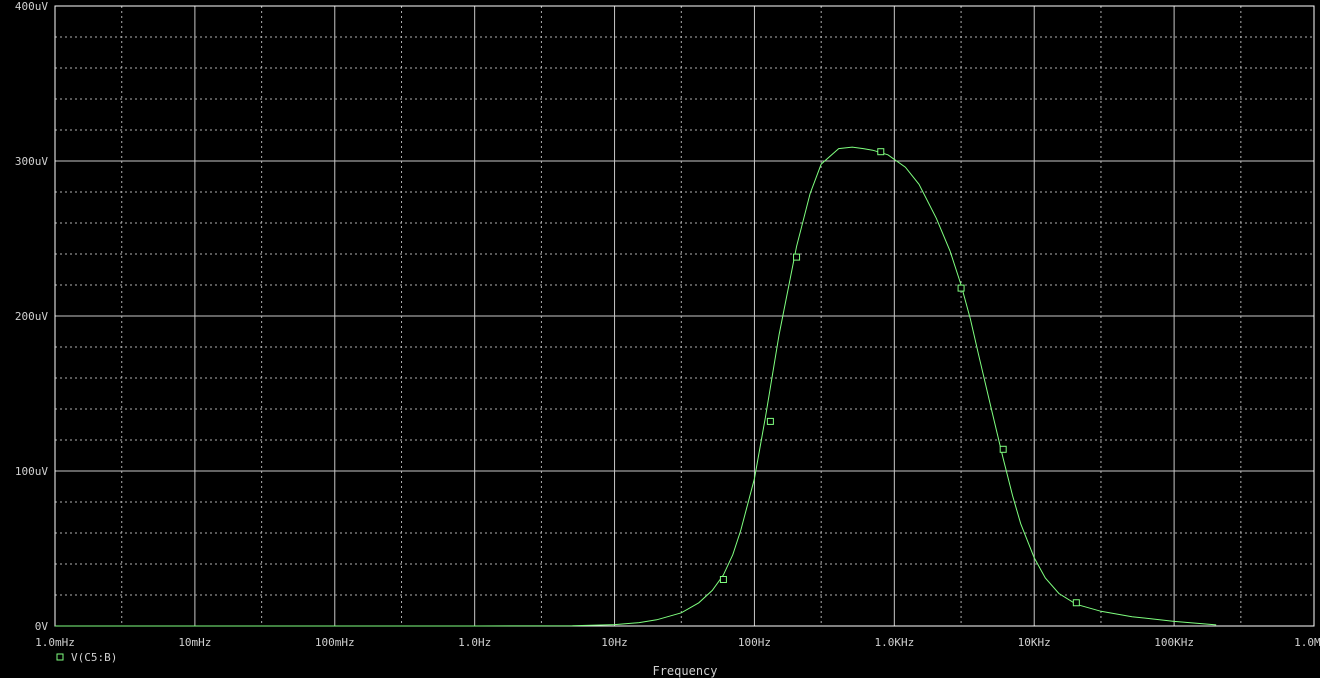  I want to click on y-tick-label: 400uV, so click(31, 6).